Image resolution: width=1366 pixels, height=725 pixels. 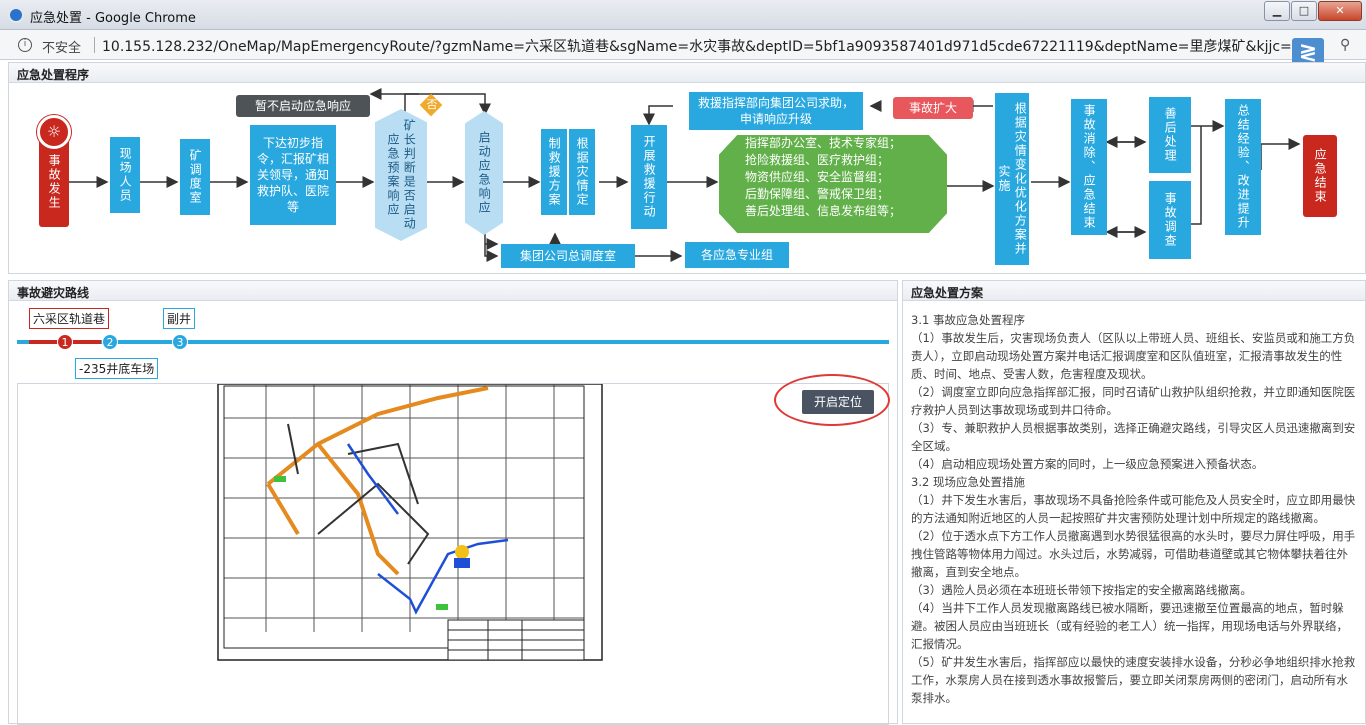 I want to click on group-line: 物资供应组、安全监督组；, so click(x=817, y=177).